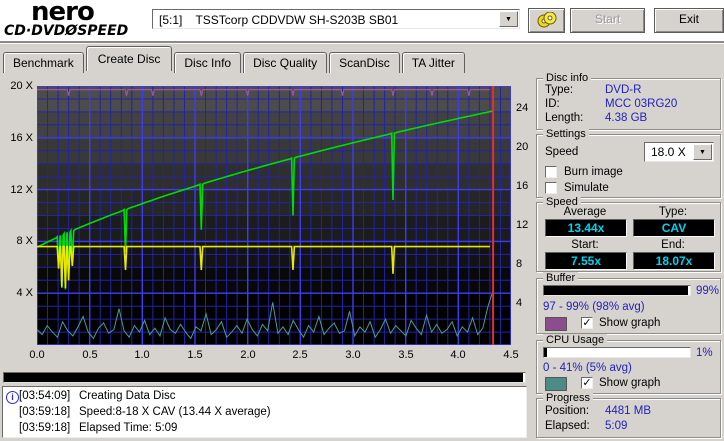 This screenshot has width=724, height=441. What do you see at coordinates (630, 323) in the screenshot?
I see `buffer-show-graph-label: Show graph` at bounding box center [630, 323].